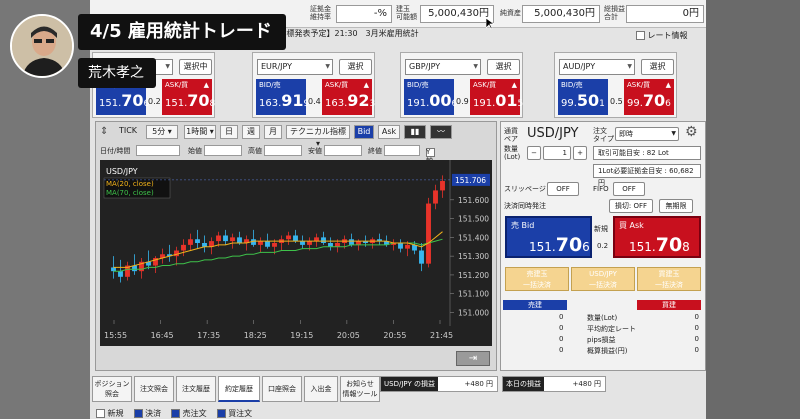 This screenshot has width=800, height=419. Describe the element at coordinates (188, 97) in the screenshot. I see `ask-buy-button: ASK/買 ▲ 151.708` at that location.